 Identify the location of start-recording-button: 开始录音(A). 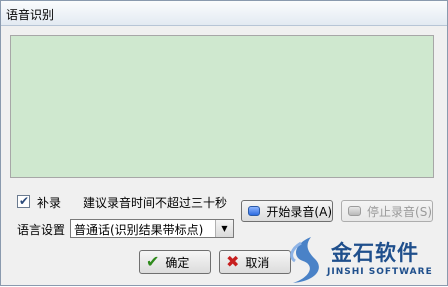
(287, 211).